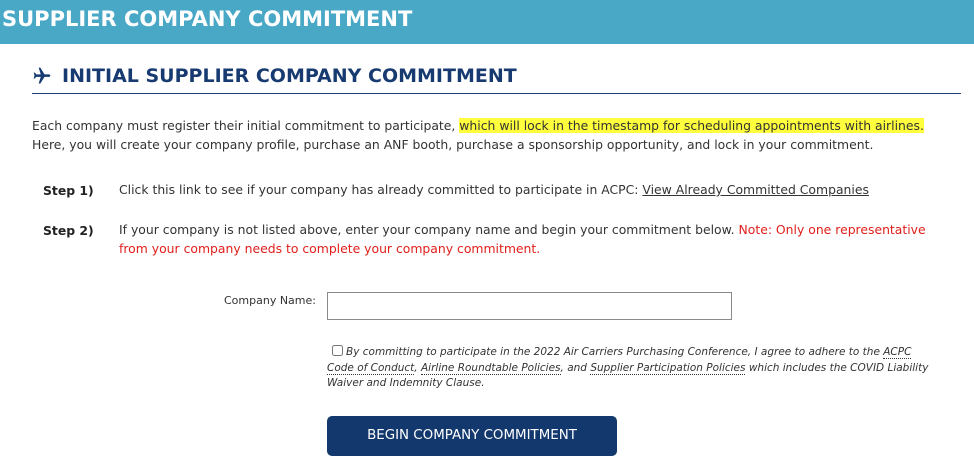  What do you see at coordinates (42, 75) in the screenshot?
I see `airplane-icon` at bounding box center [42, 75].